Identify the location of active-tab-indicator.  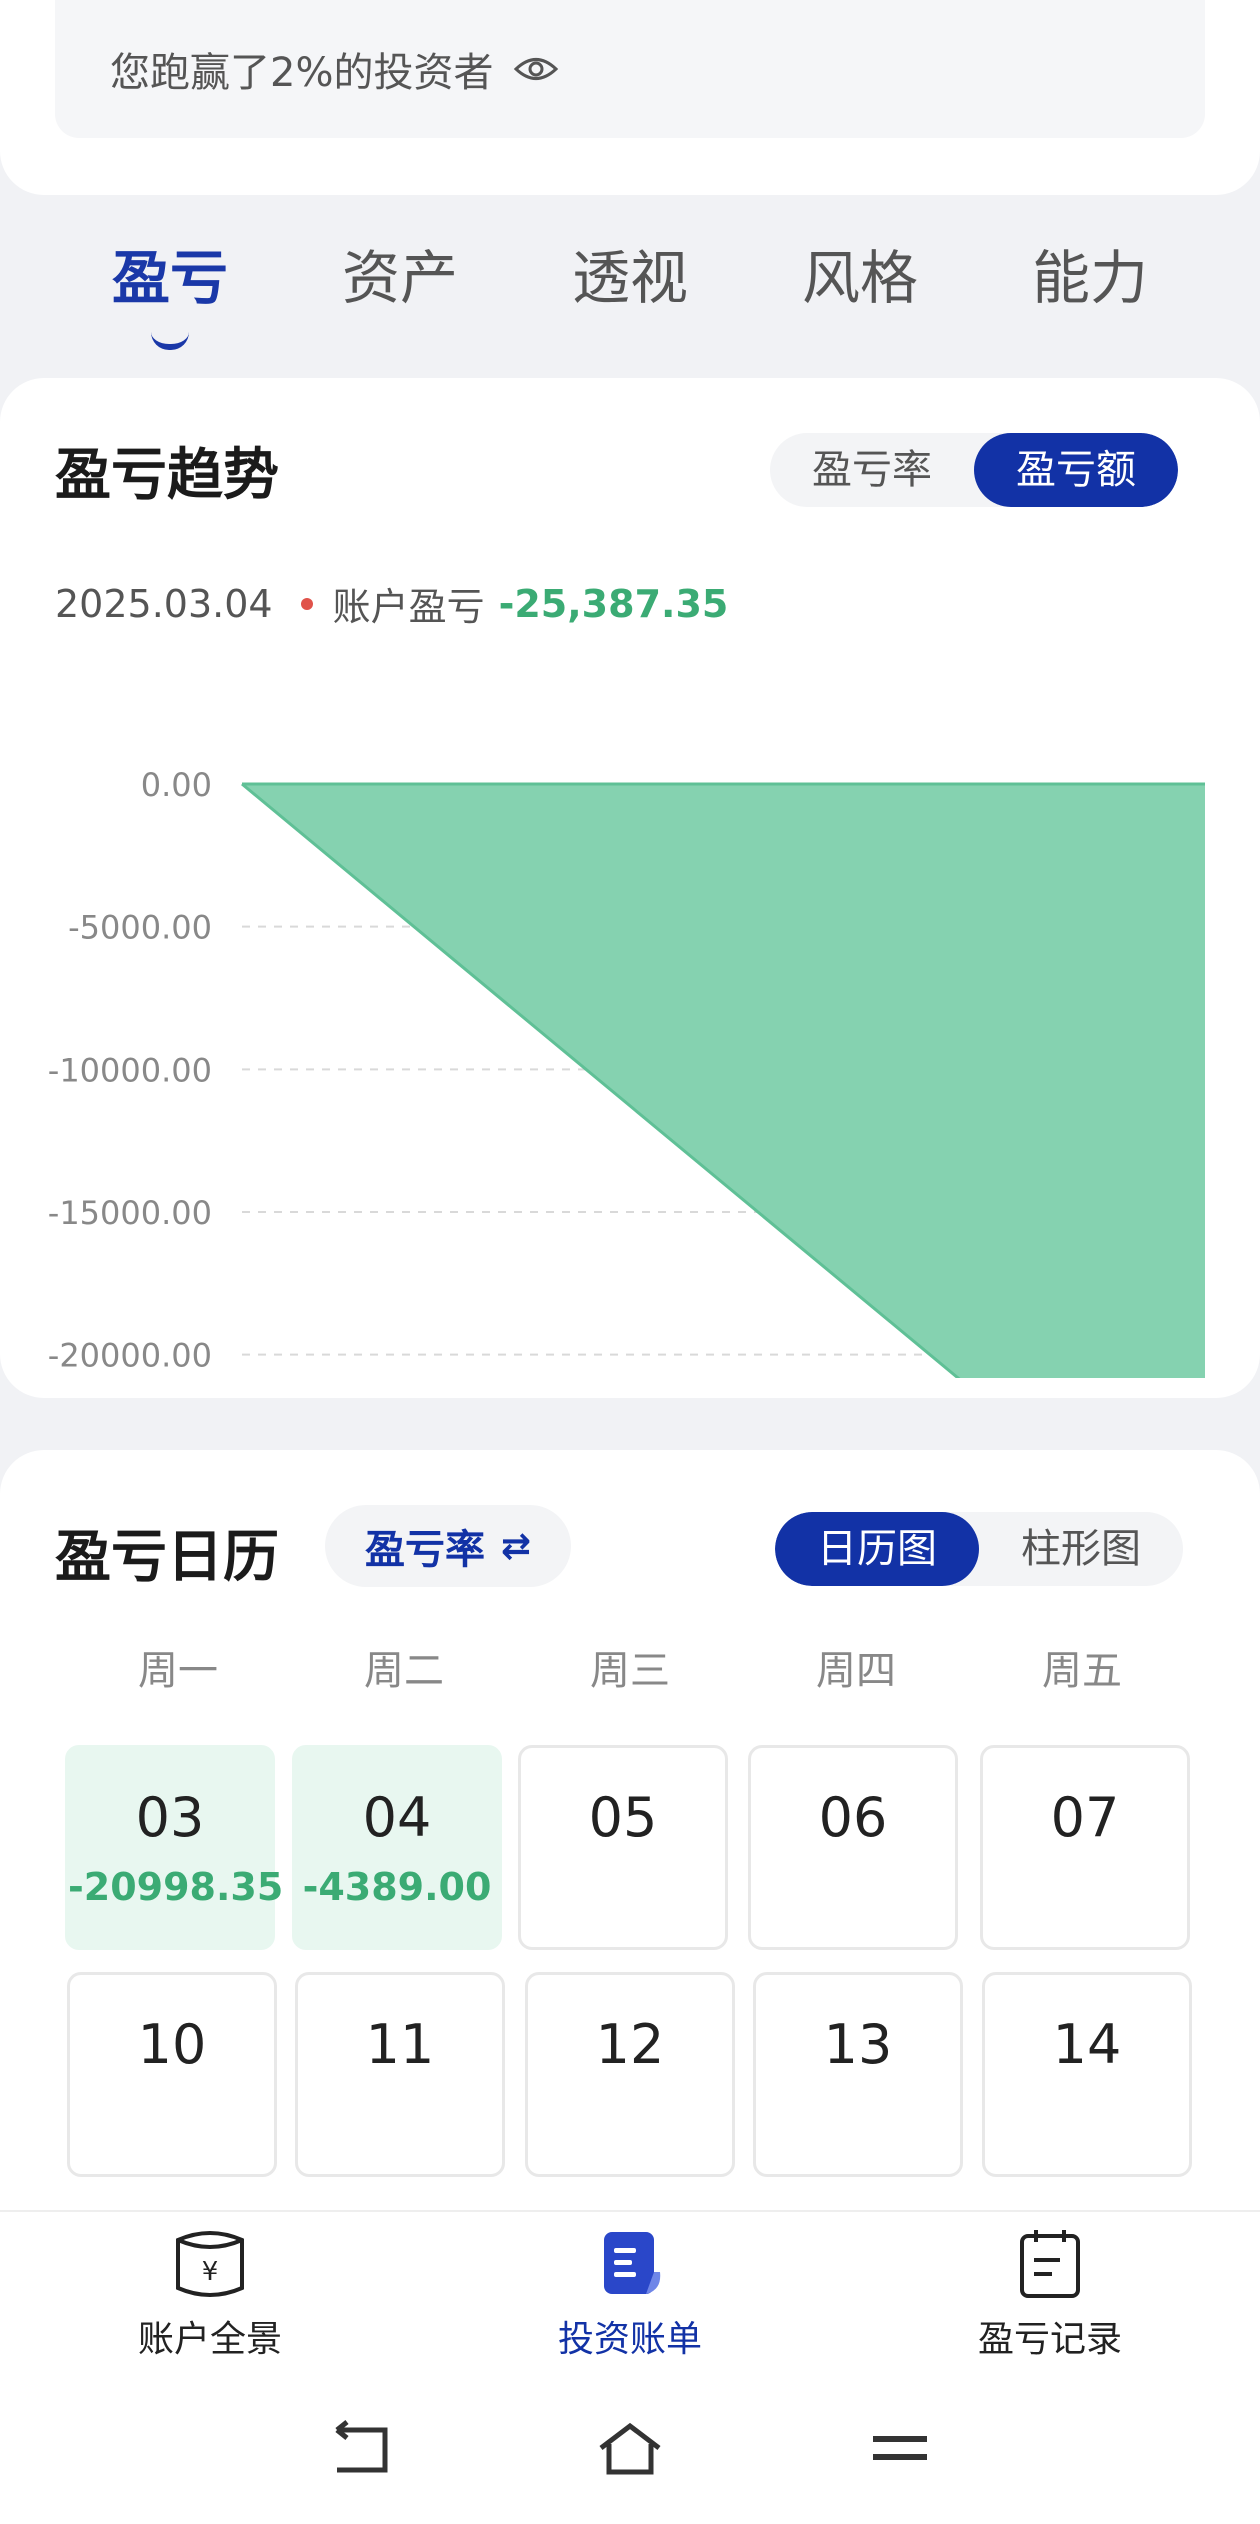
(170, 341).